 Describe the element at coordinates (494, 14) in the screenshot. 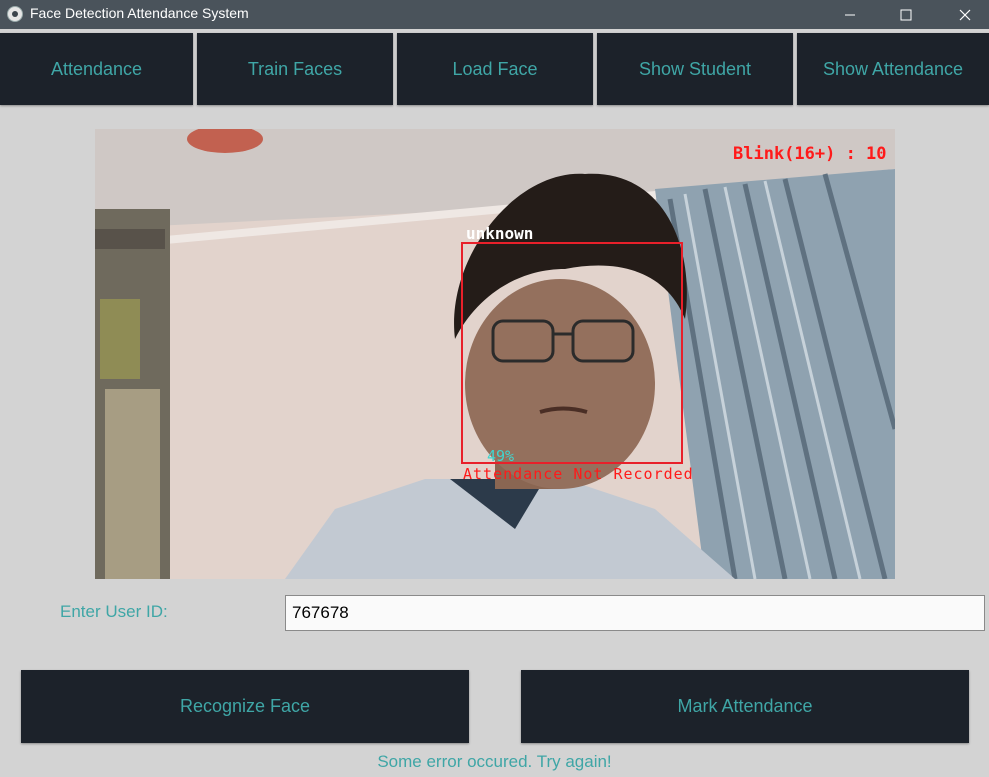

I see `title-bar: Face Detection Attendance System` at that location.